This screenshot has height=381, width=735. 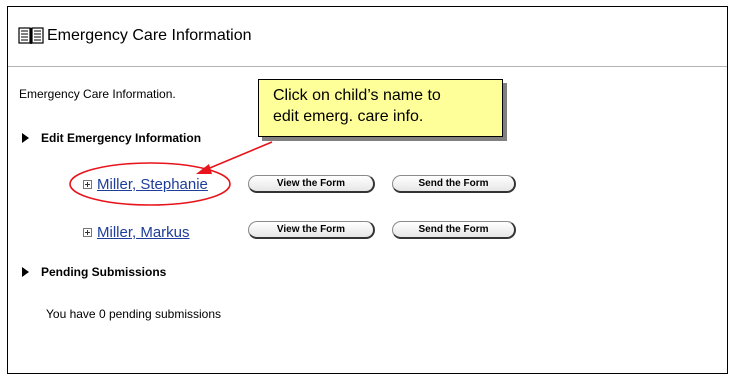 What do you see at coordinates (311, 184) in the screenshot?
I see `view-form-button-stephanie: View the Form` at bounding box center [311, 184].